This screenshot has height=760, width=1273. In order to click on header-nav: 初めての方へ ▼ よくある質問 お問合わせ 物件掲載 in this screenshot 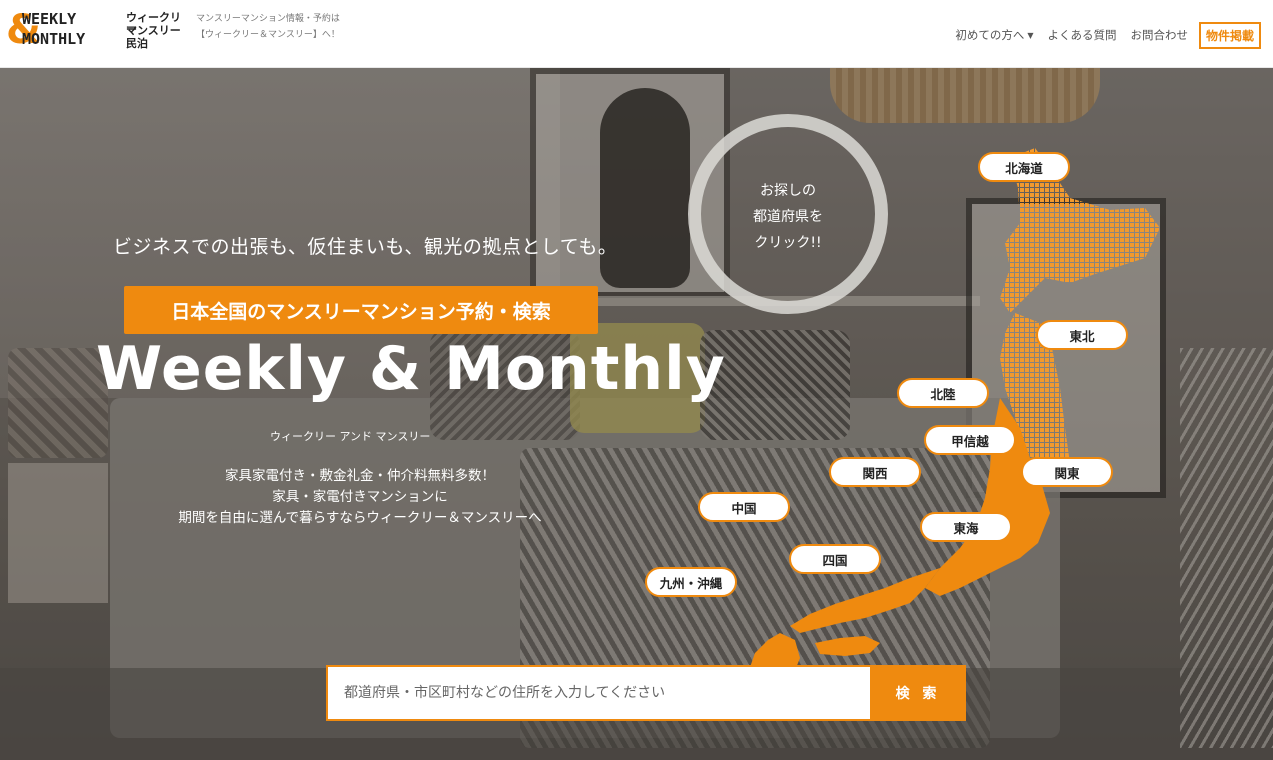, I will do `click(1104, 35)`.